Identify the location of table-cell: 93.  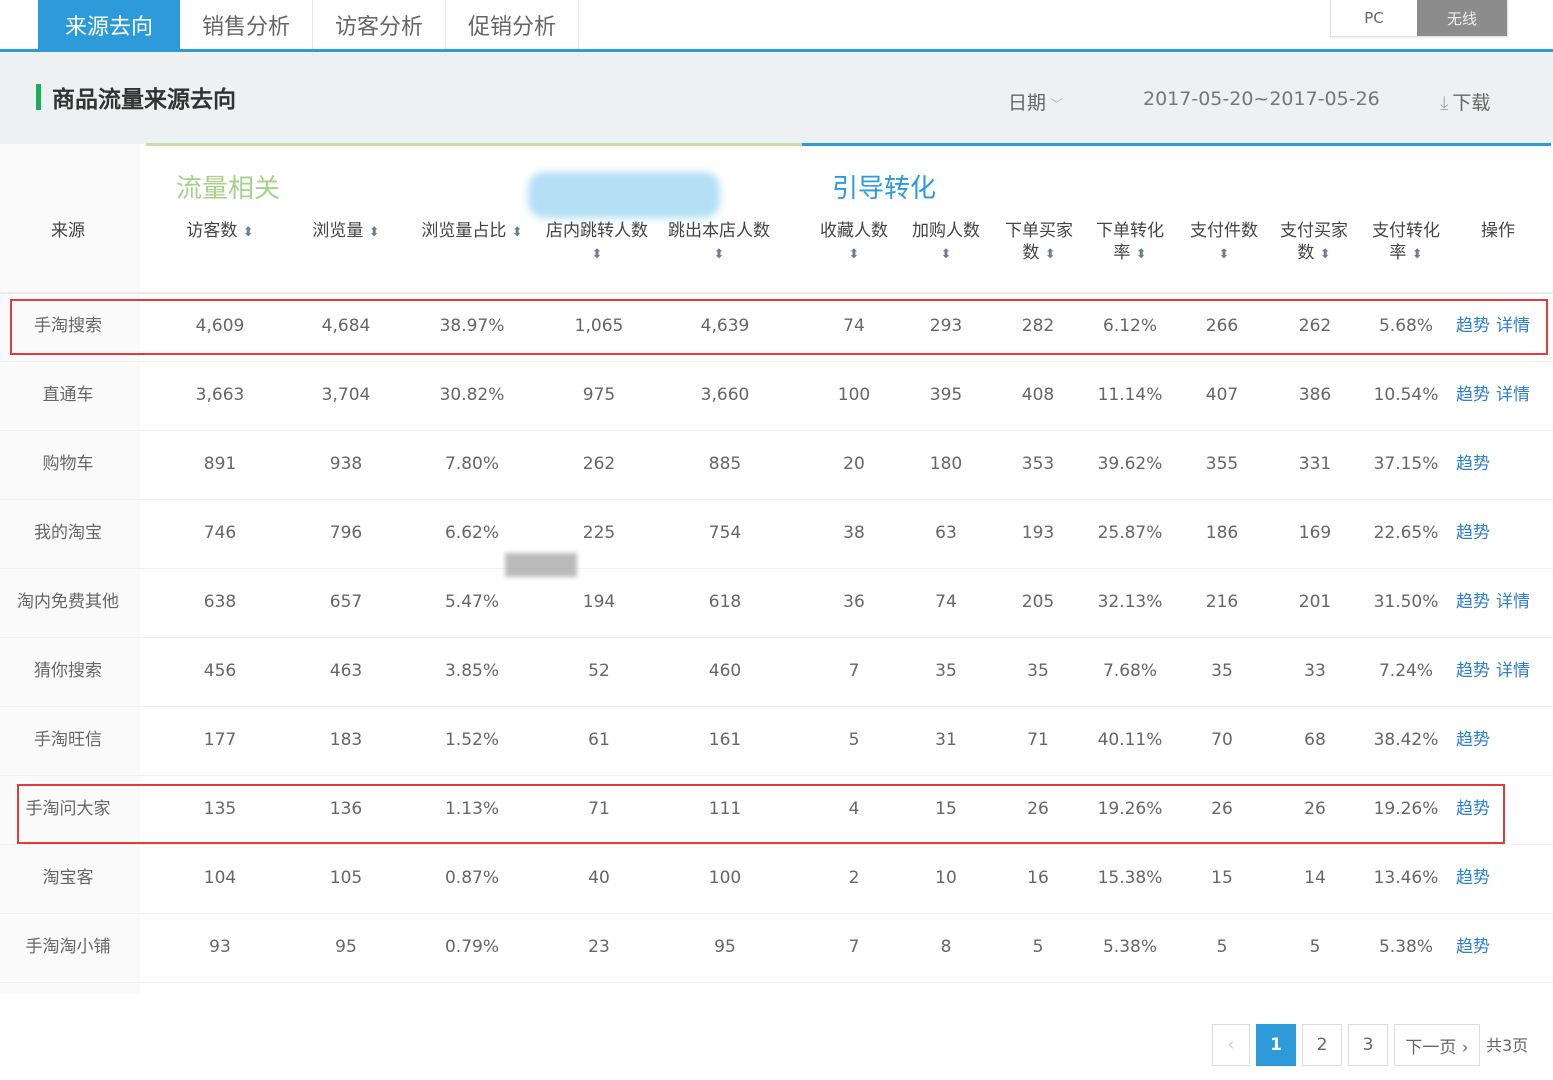
(220, 947).